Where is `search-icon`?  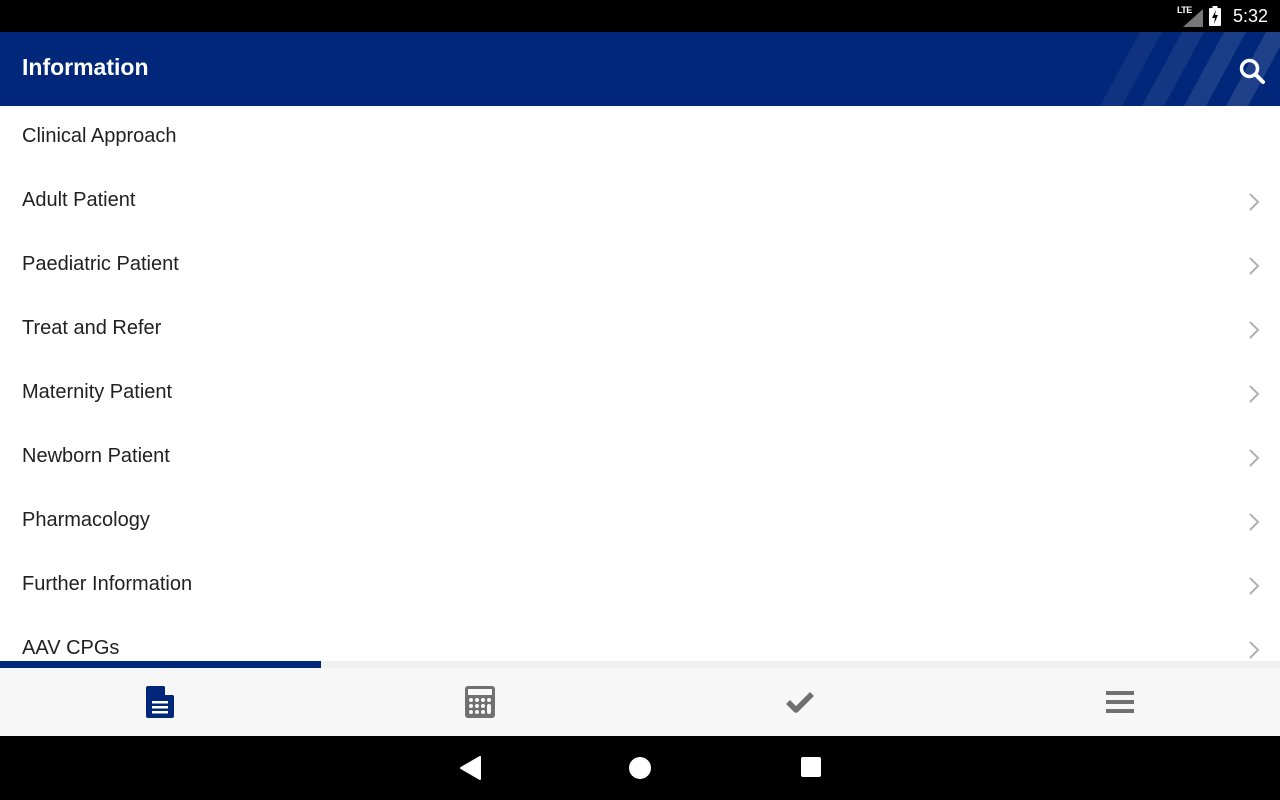 search-icon is located at coordinates (1252, 71).